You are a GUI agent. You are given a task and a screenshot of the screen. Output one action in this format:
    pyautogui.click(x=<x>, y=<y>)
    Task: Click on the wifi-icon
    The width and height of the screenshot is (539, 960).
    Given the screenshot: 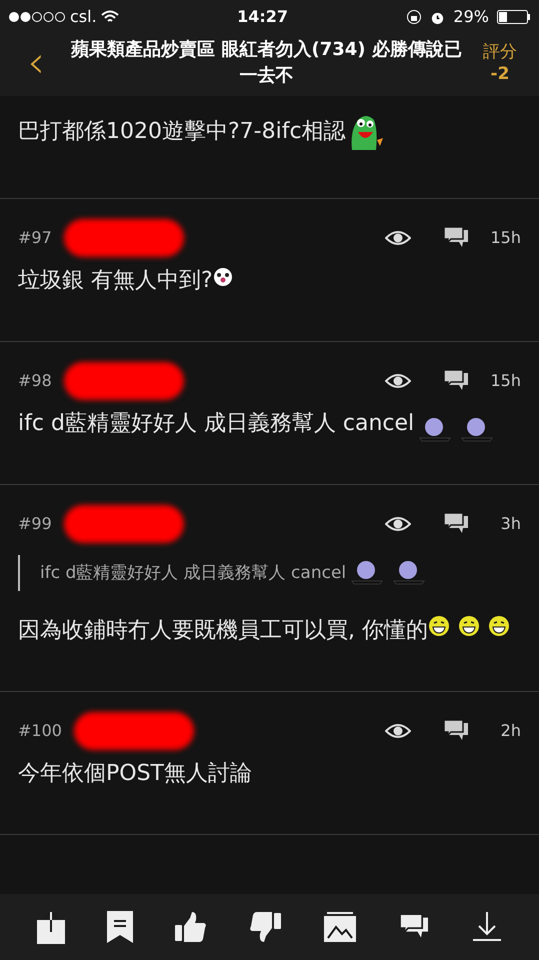 What is the action you would take?
    pyautogui.click(x=109, y=17)
    